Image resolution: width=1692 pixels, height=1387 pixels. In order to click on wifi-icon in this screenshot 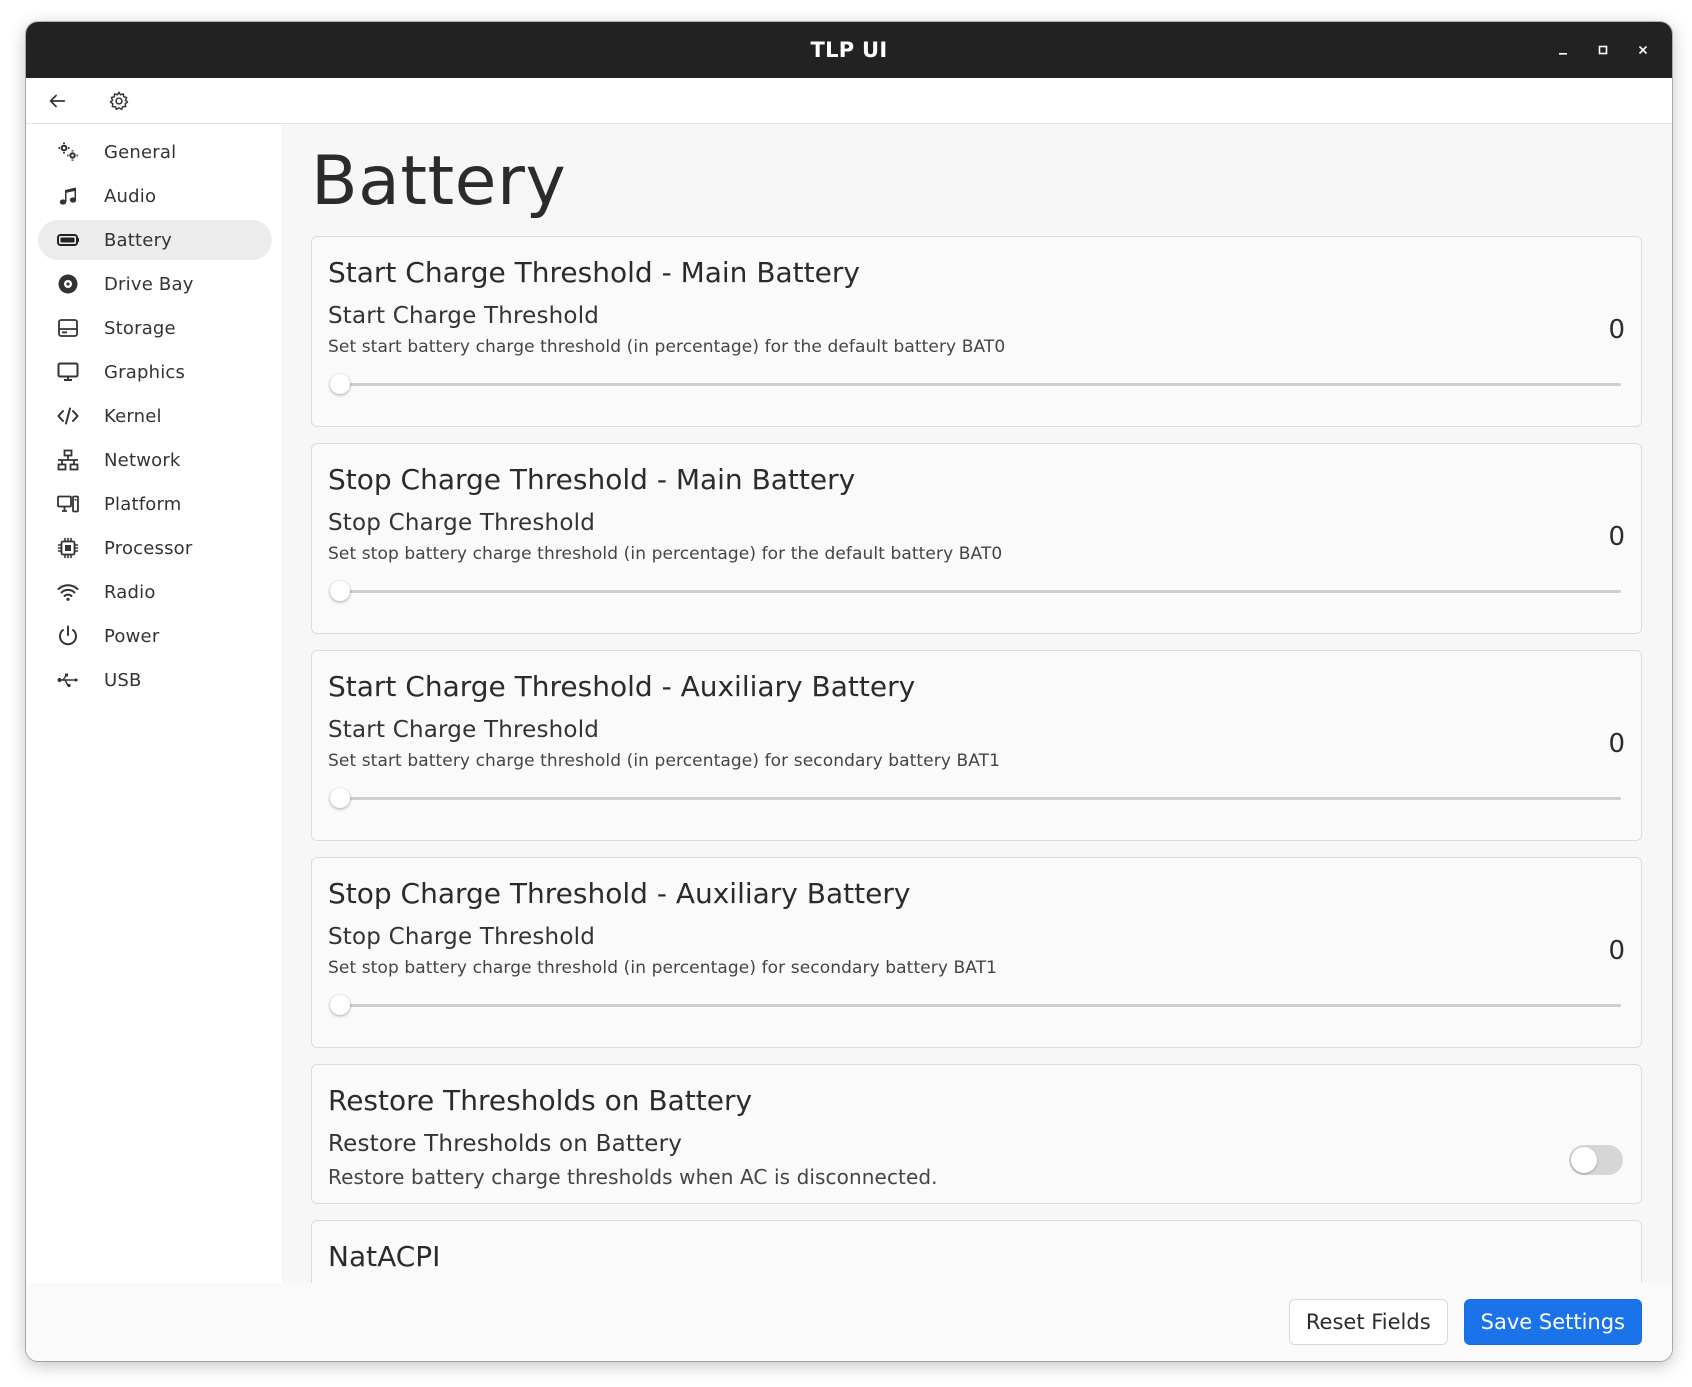, I will do `click(68, 592)`.